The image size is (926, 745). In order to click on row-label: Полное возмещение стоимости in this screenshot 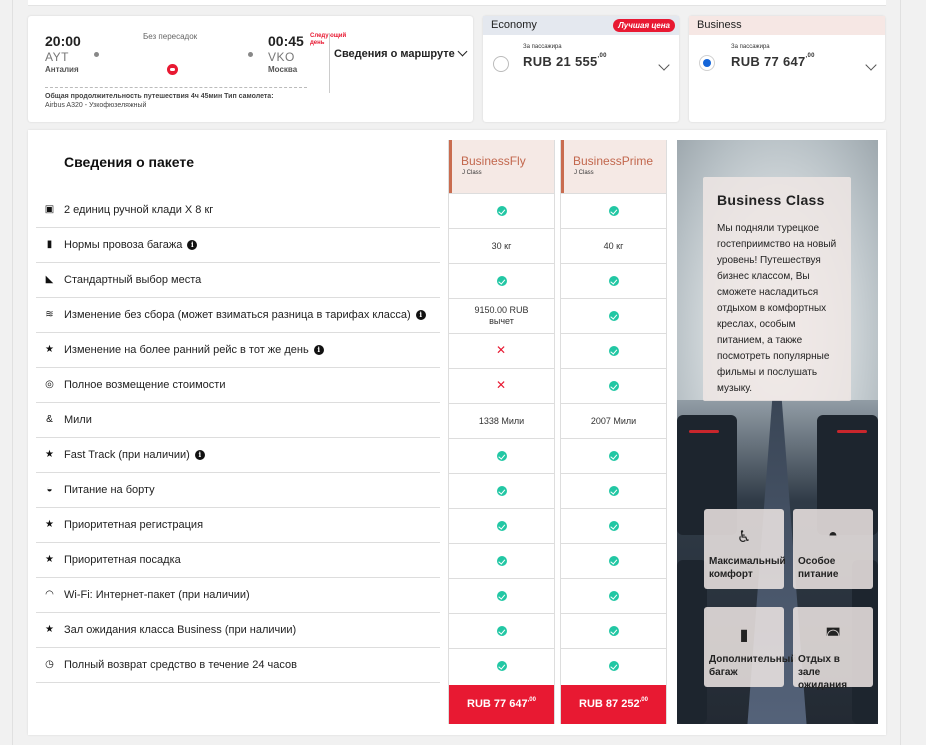, I will do `click(144, 385)`.